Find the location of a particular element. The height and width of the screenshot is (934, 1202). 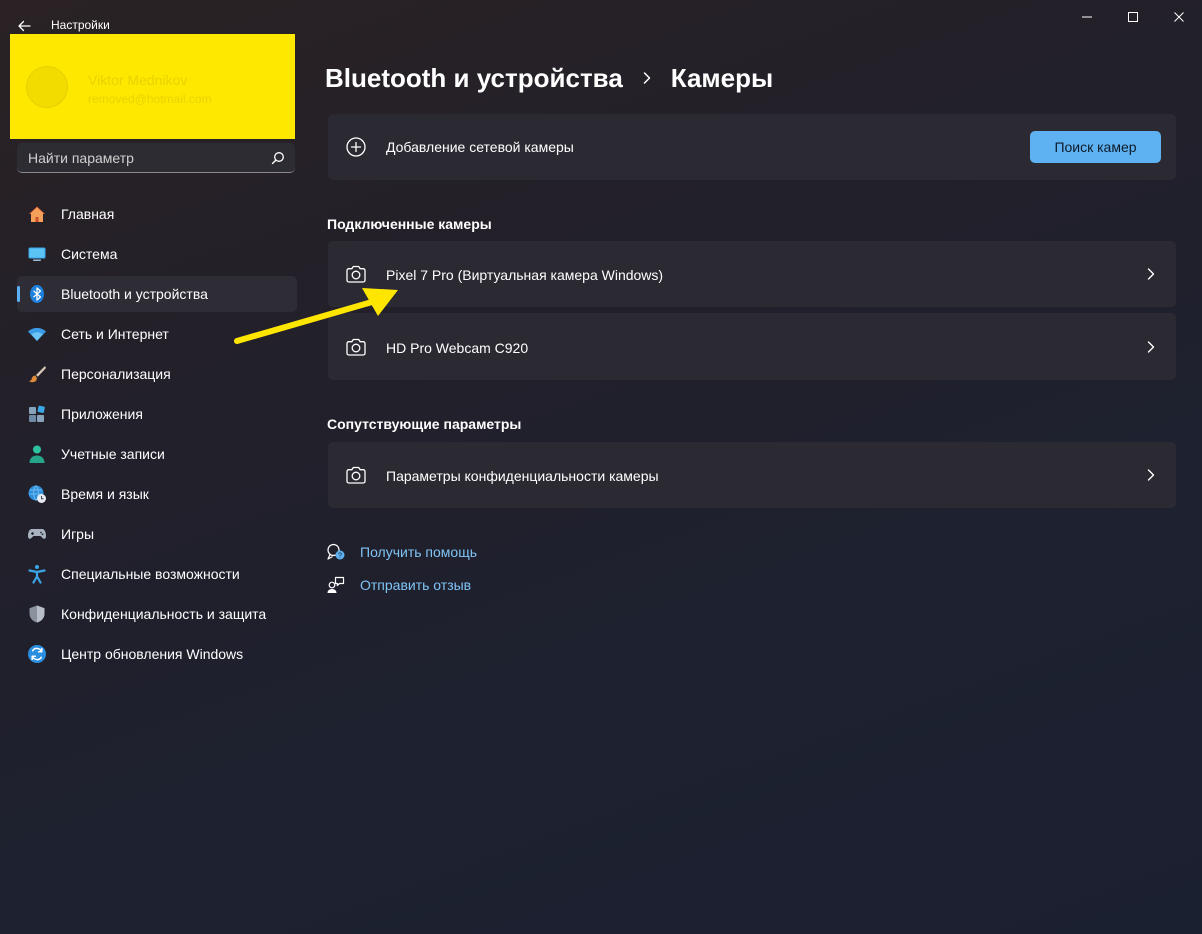

shield-icon is located at coordinates (37, 614).